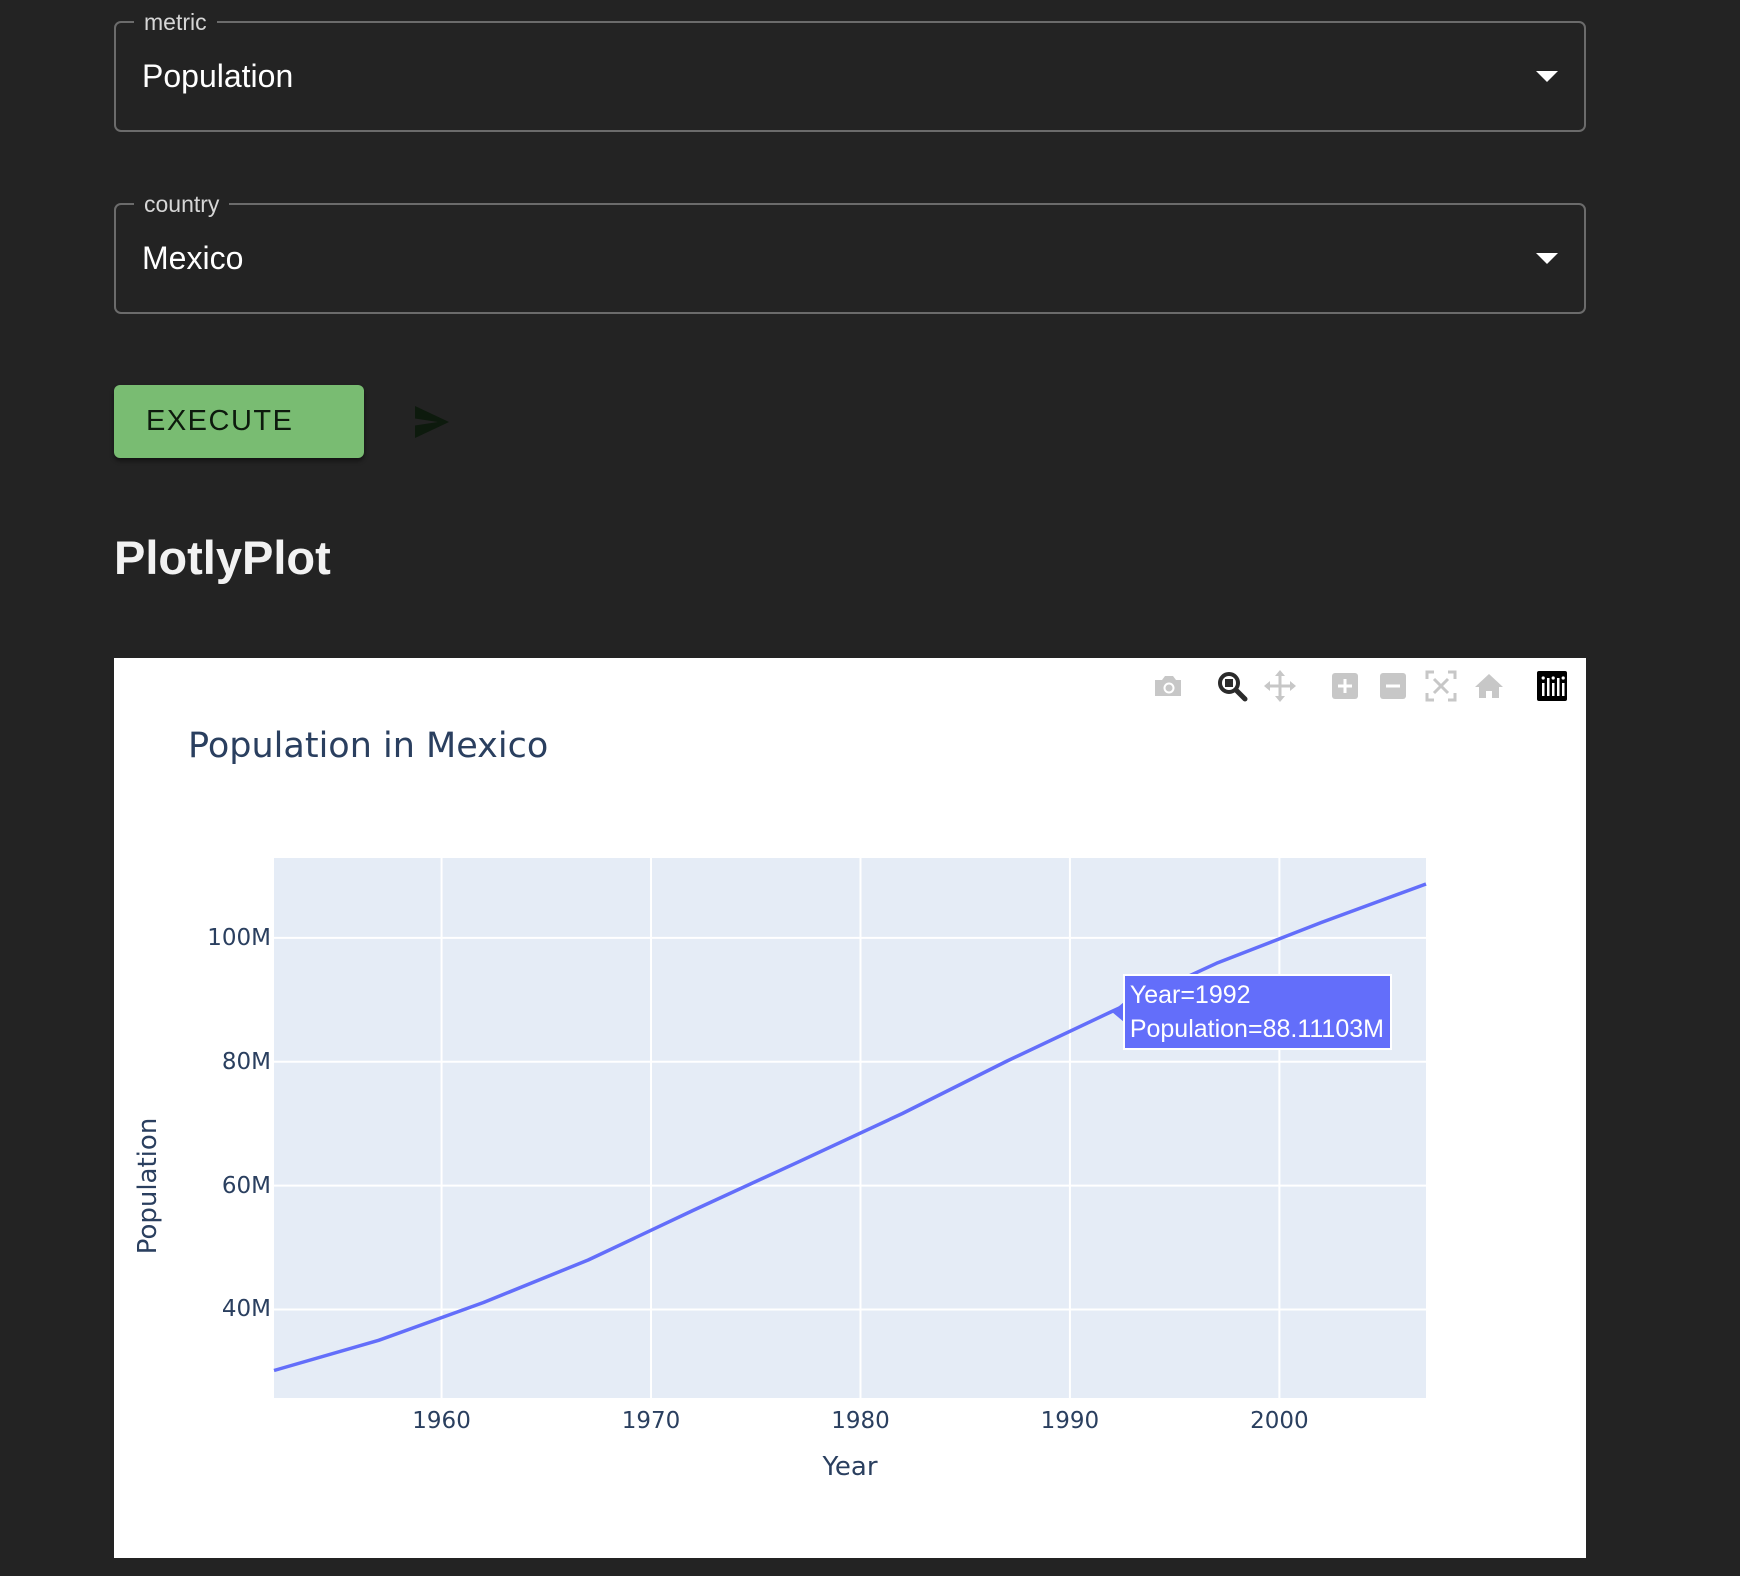 This screenshot has width=1740, height=1576. Describe the element at coordinates (220, 421) in the screenshot. I see `execute-button-label: EXECUTE` at that location.